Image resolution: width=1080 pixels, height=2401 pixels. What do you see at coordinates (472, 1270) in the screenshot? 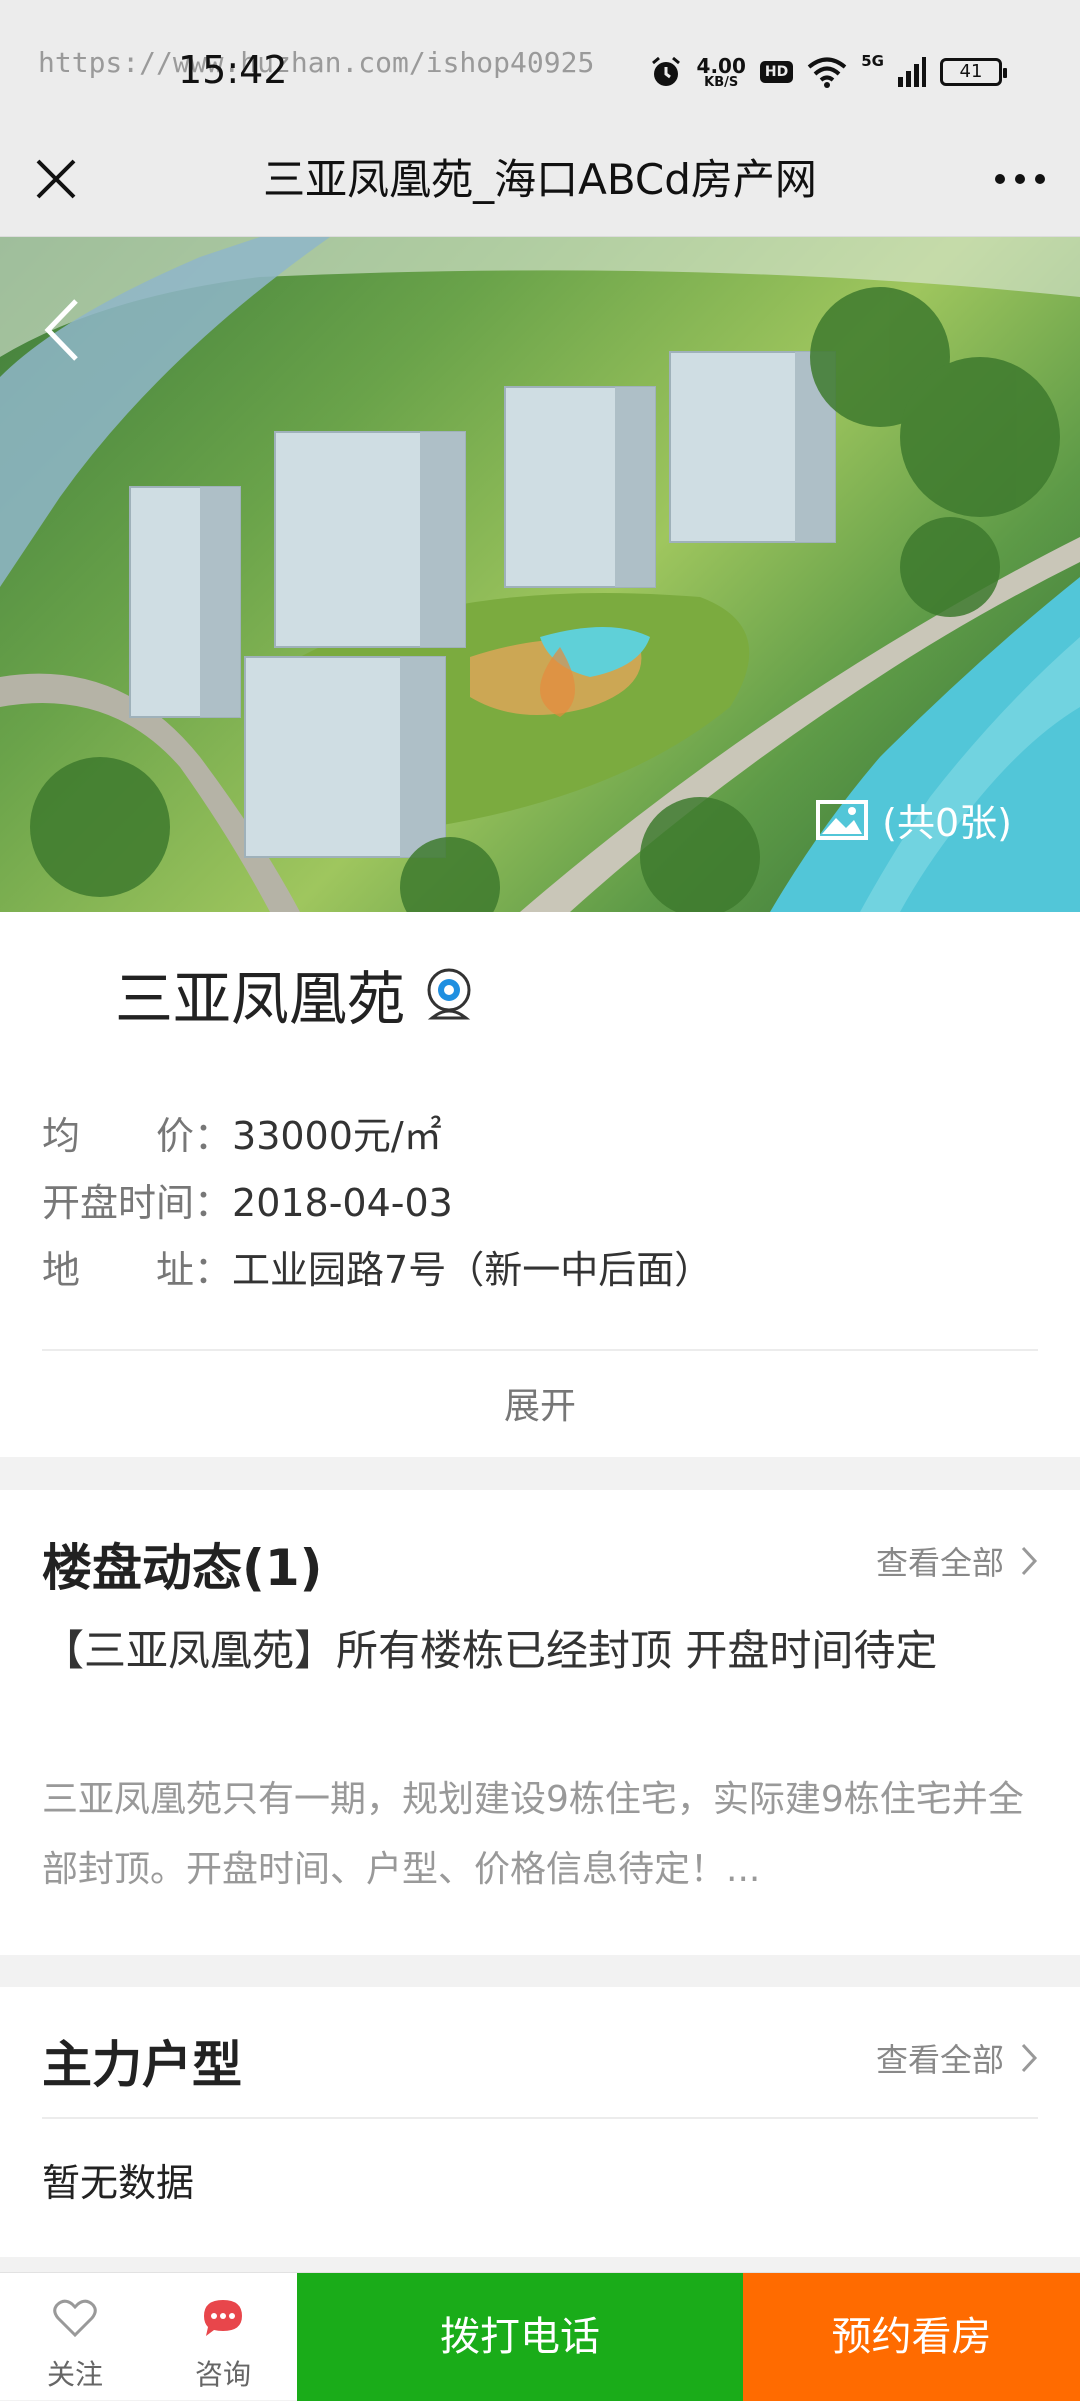
I see `address-value: 工业园路7号（新一中后面）` at bounding box center [472, 1270].